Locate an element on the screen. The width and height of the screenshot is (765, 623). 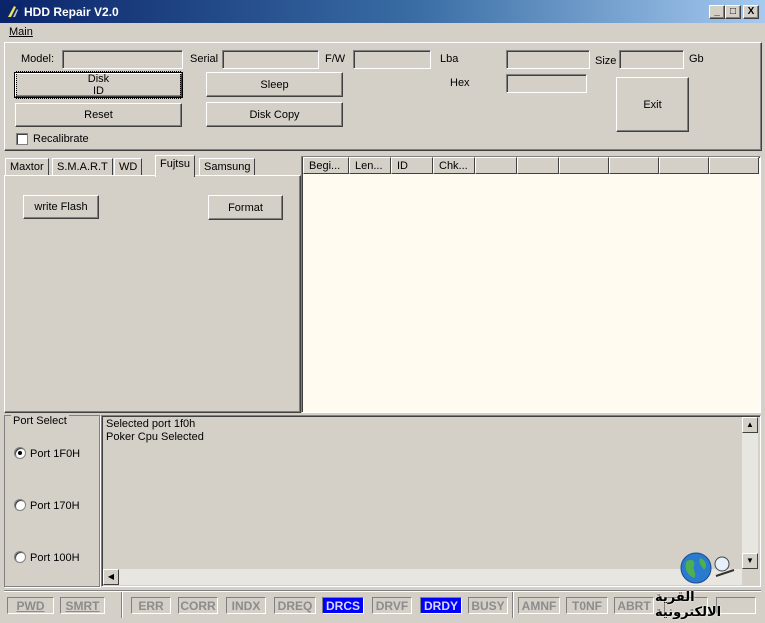
recalibrate-label: Recalibrate is located at coordinates (61, 139).